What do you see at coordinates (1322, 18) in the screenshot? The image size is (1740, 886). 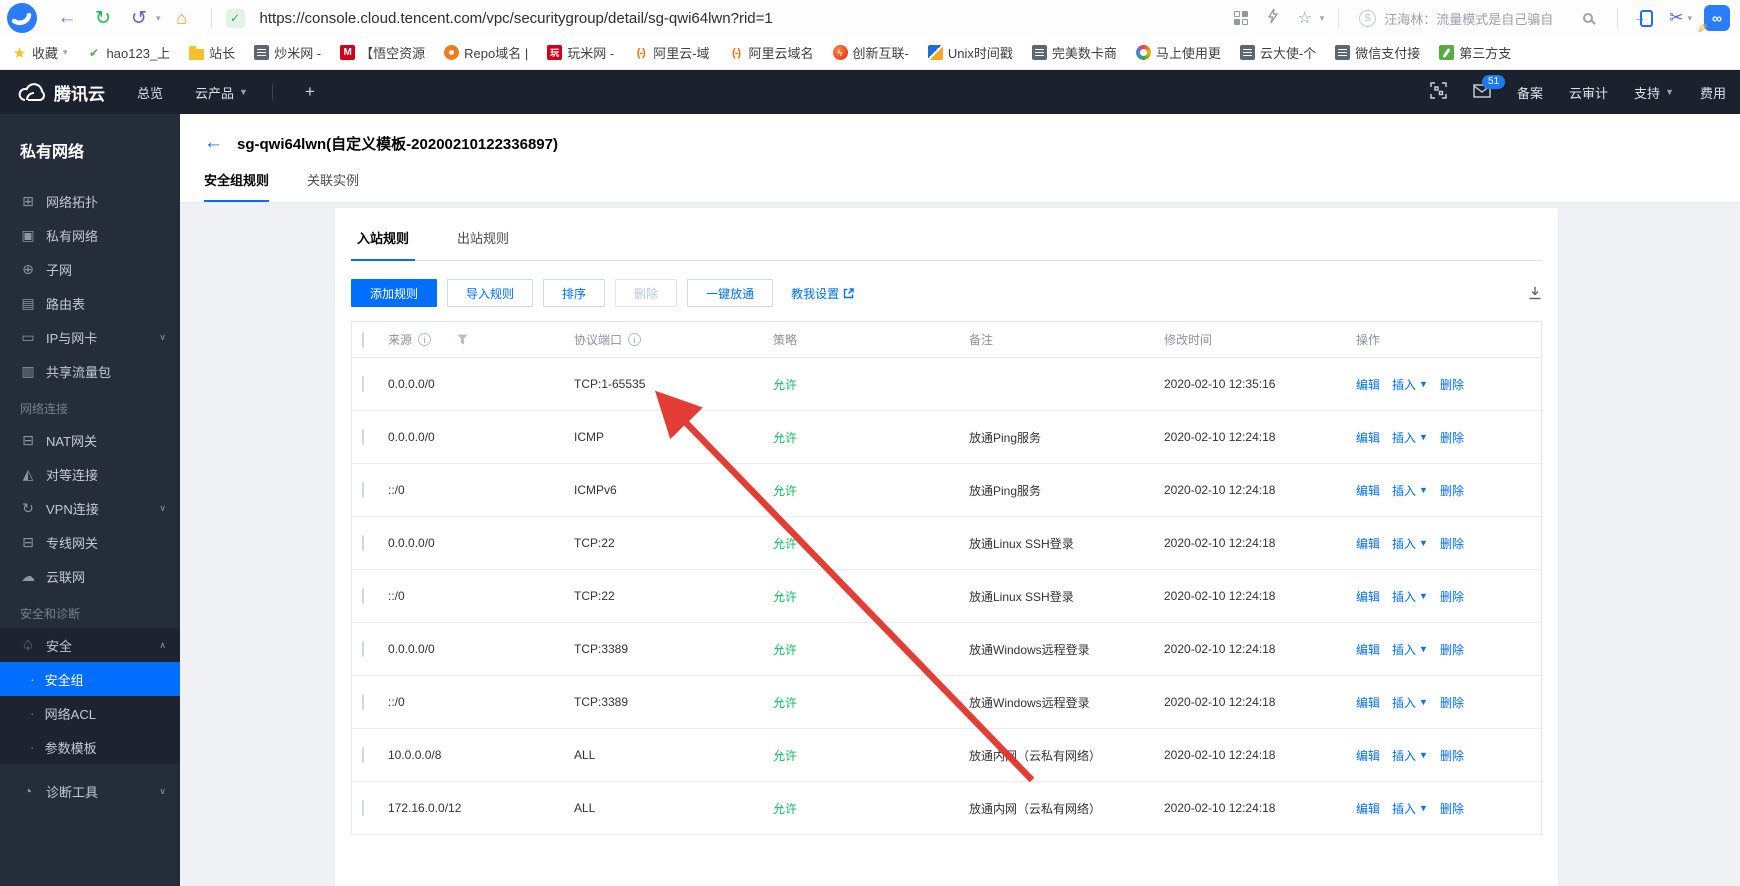 I see `favorite-dropdown-caret-icon: ▾` at bounding box center [1322, 18].